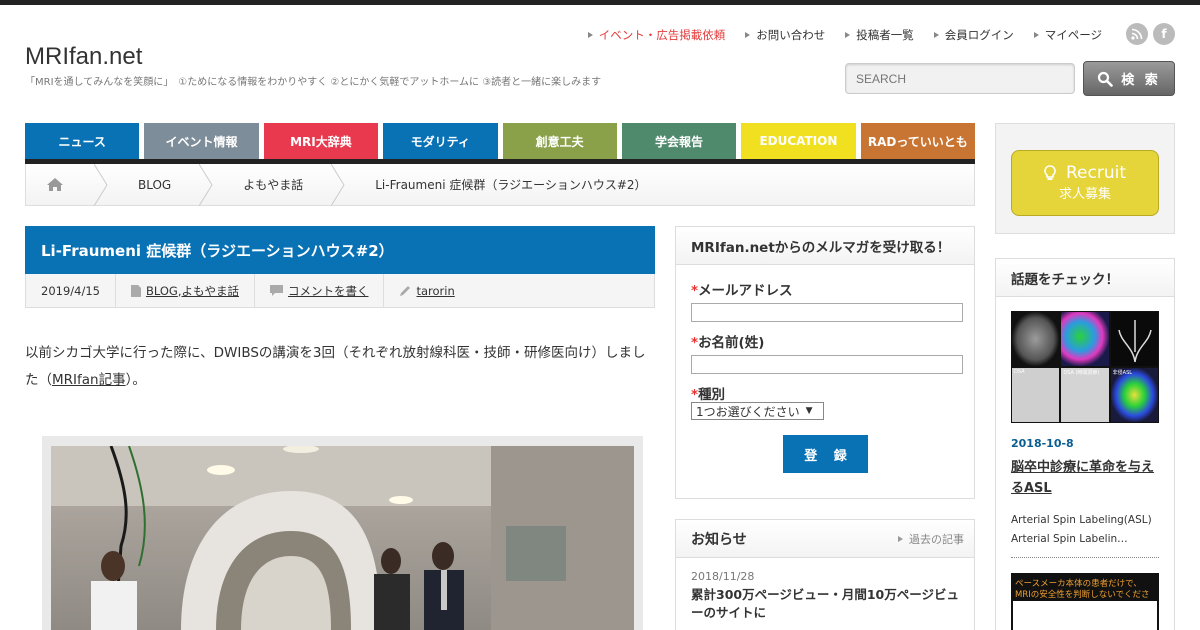  What do you see at coordinates (201, 141) in the screenshot?
I see `category-events: イベント情報` at bounding box center [201, 141].